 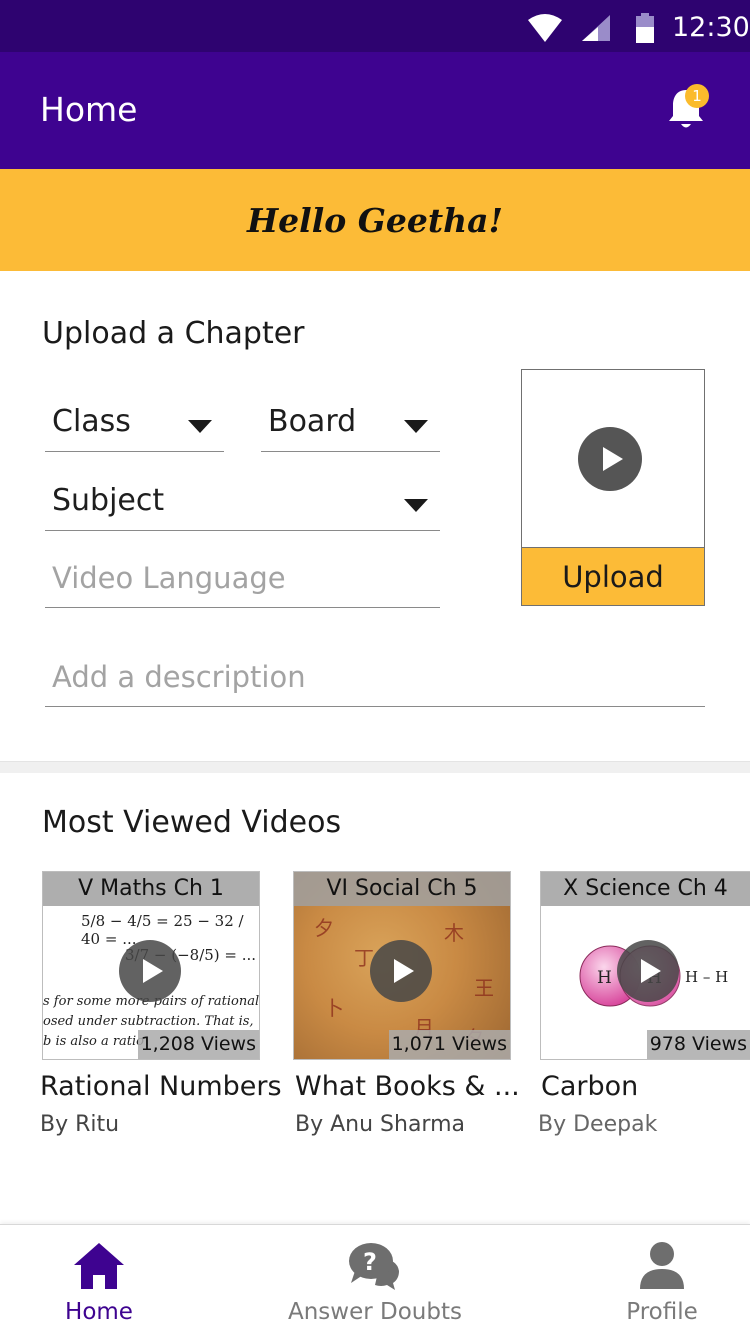 What do you see at coordinates (179, 677) in the screenshot?
I see `description-placeholder: Add a description` at bounding box center [179, 677].